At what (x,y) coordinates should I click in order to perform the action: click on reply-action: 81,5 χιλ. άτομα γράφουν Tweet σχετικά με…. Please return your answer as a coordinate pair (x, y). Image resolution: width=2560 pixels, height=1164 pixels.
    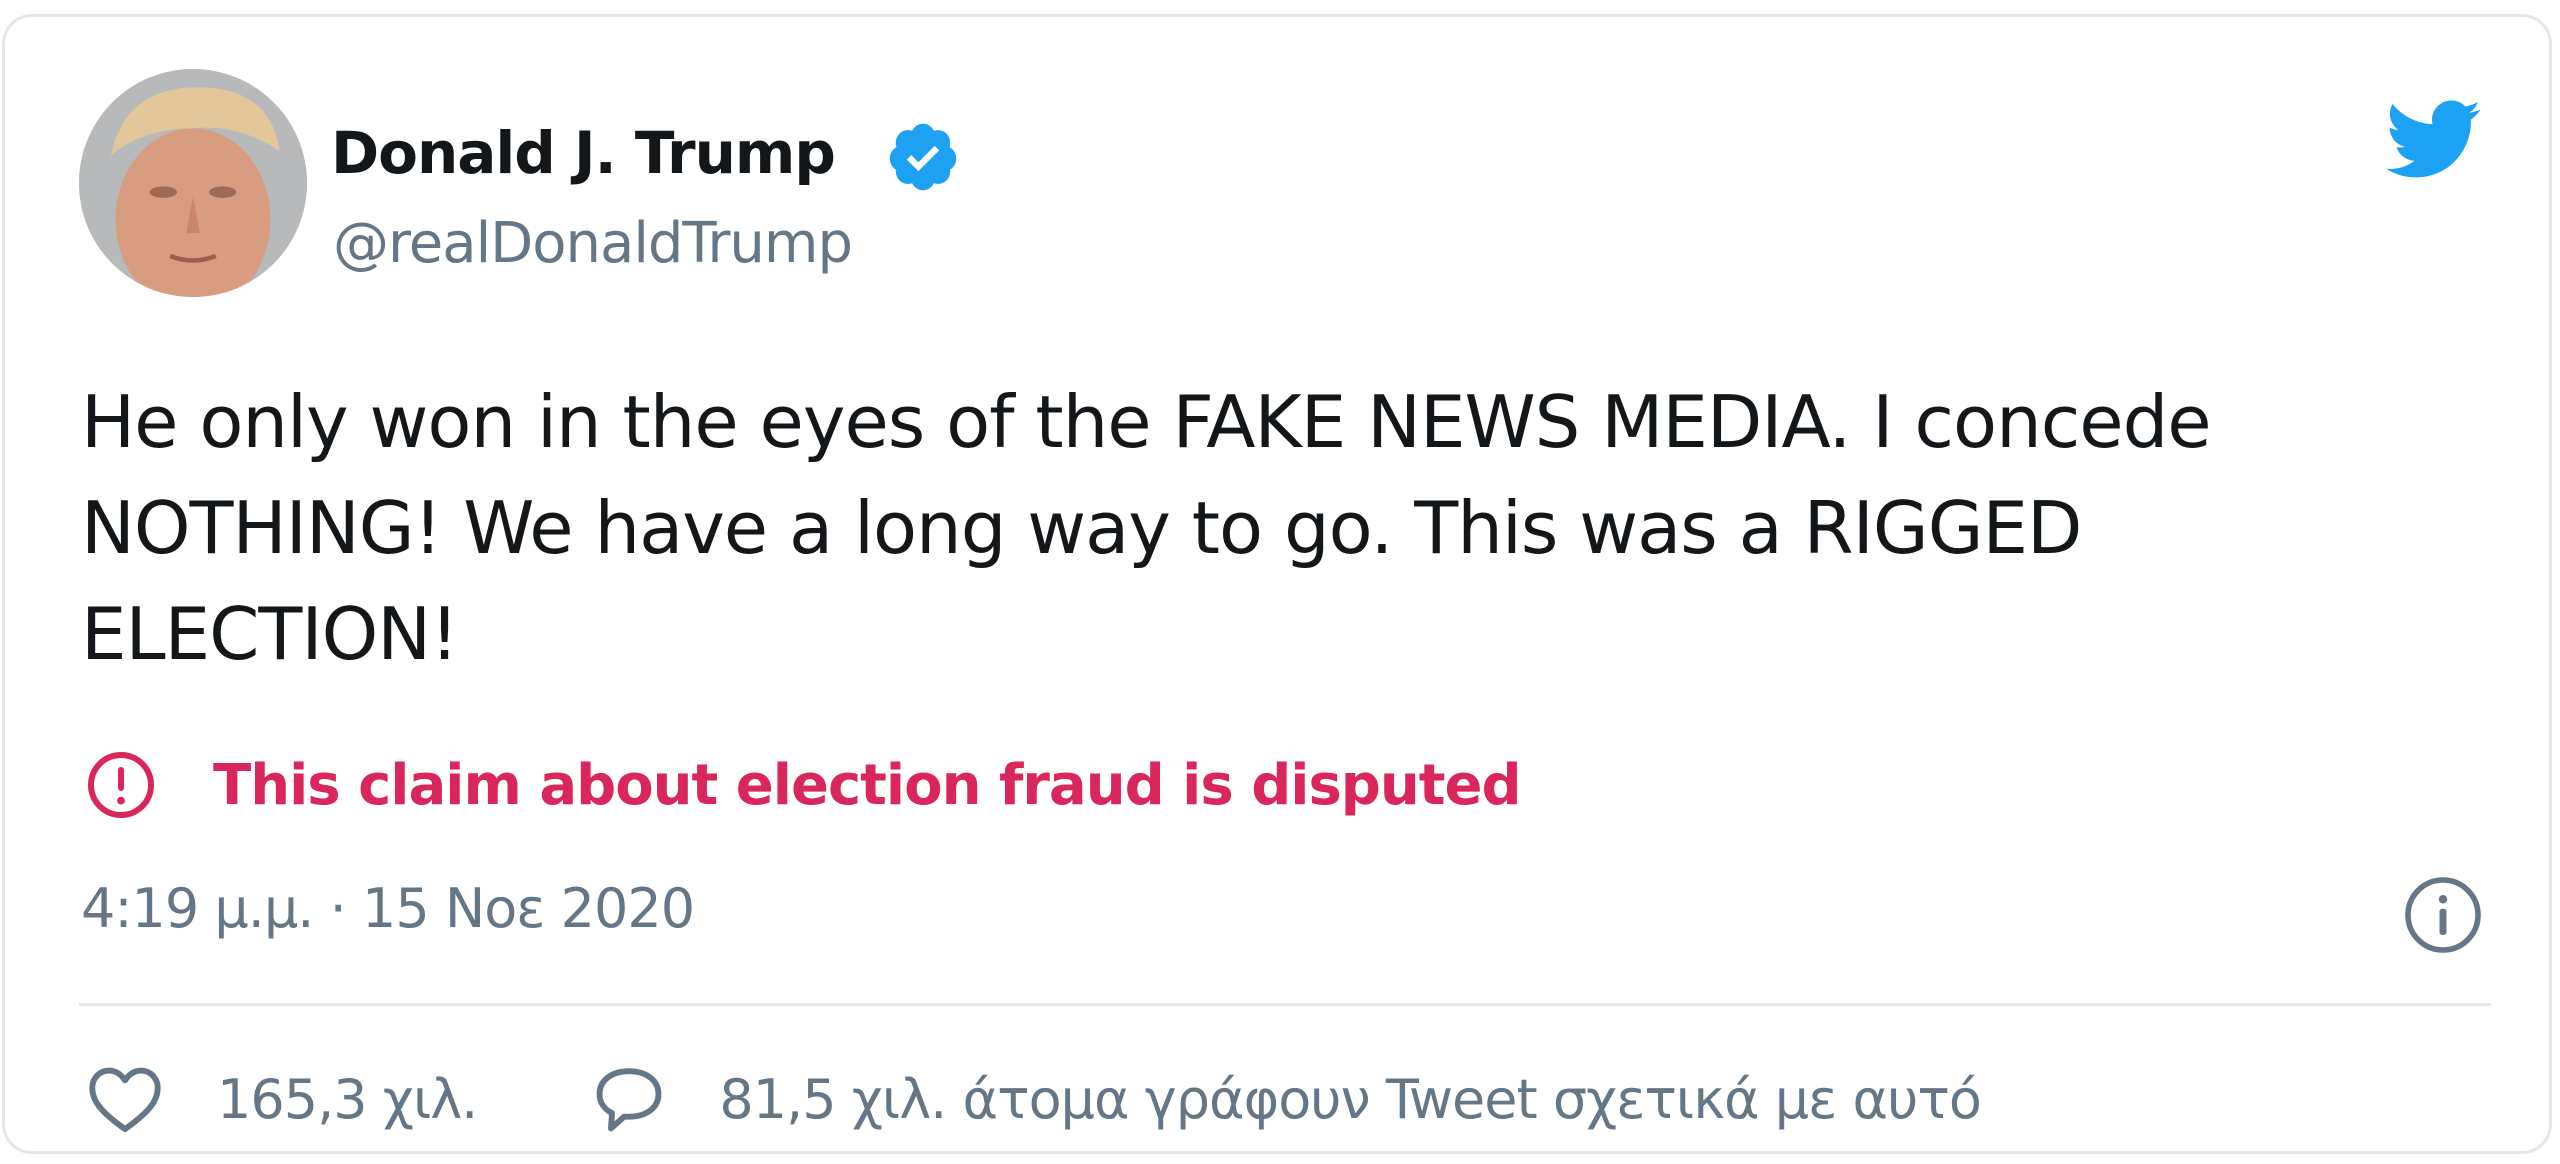
    Looking at the image, I should click on (1285, 1099).